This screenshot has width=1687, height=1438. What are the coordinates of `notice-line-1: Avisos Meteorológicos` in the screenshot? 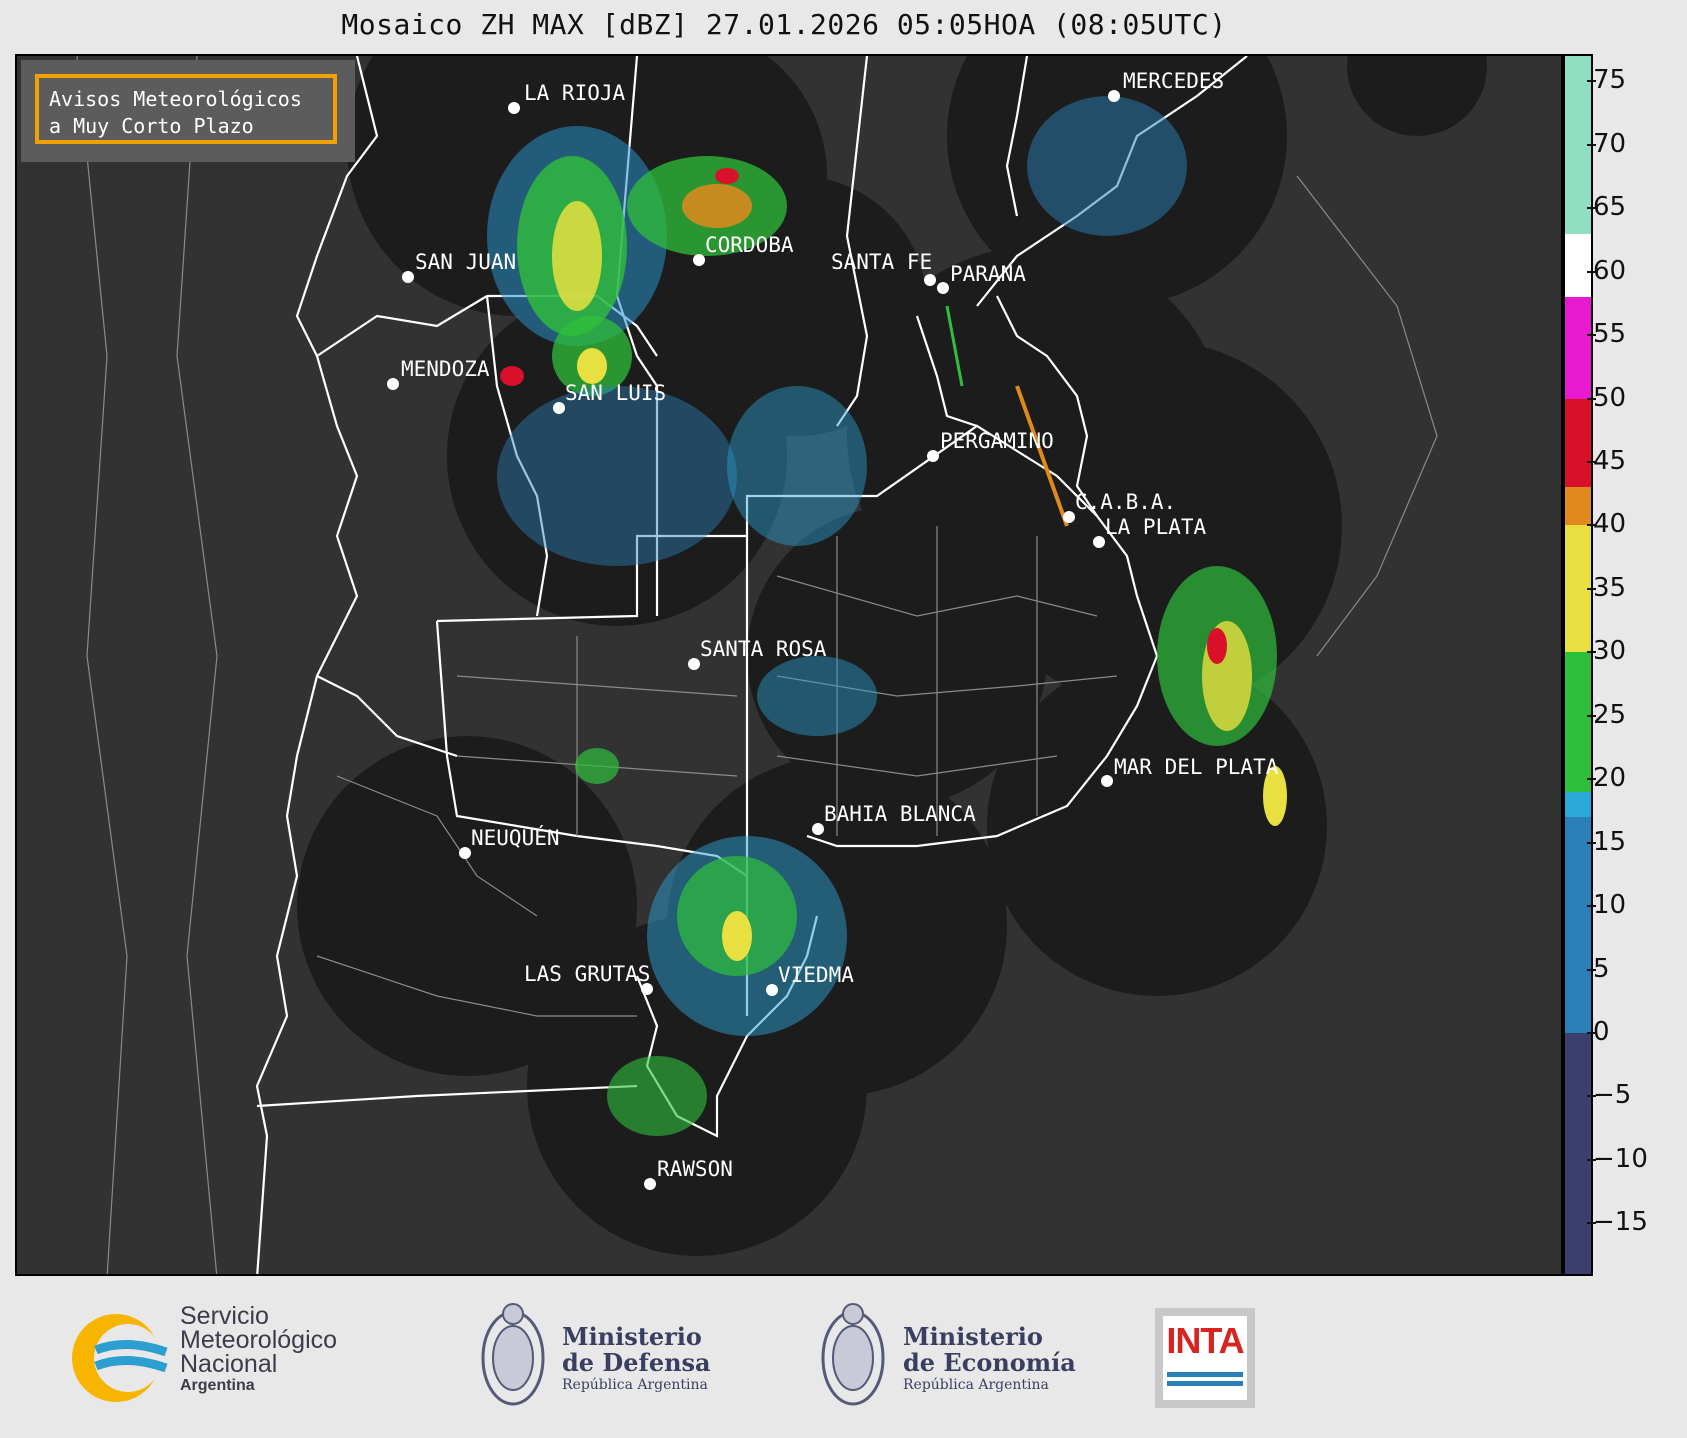 It's located at (175, 99).